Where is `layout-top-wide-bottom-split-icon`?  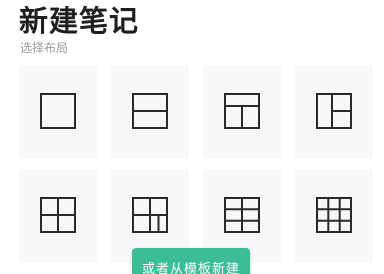 layout-top-wide-bottom-split-icon is located at coordinates (242, 111).